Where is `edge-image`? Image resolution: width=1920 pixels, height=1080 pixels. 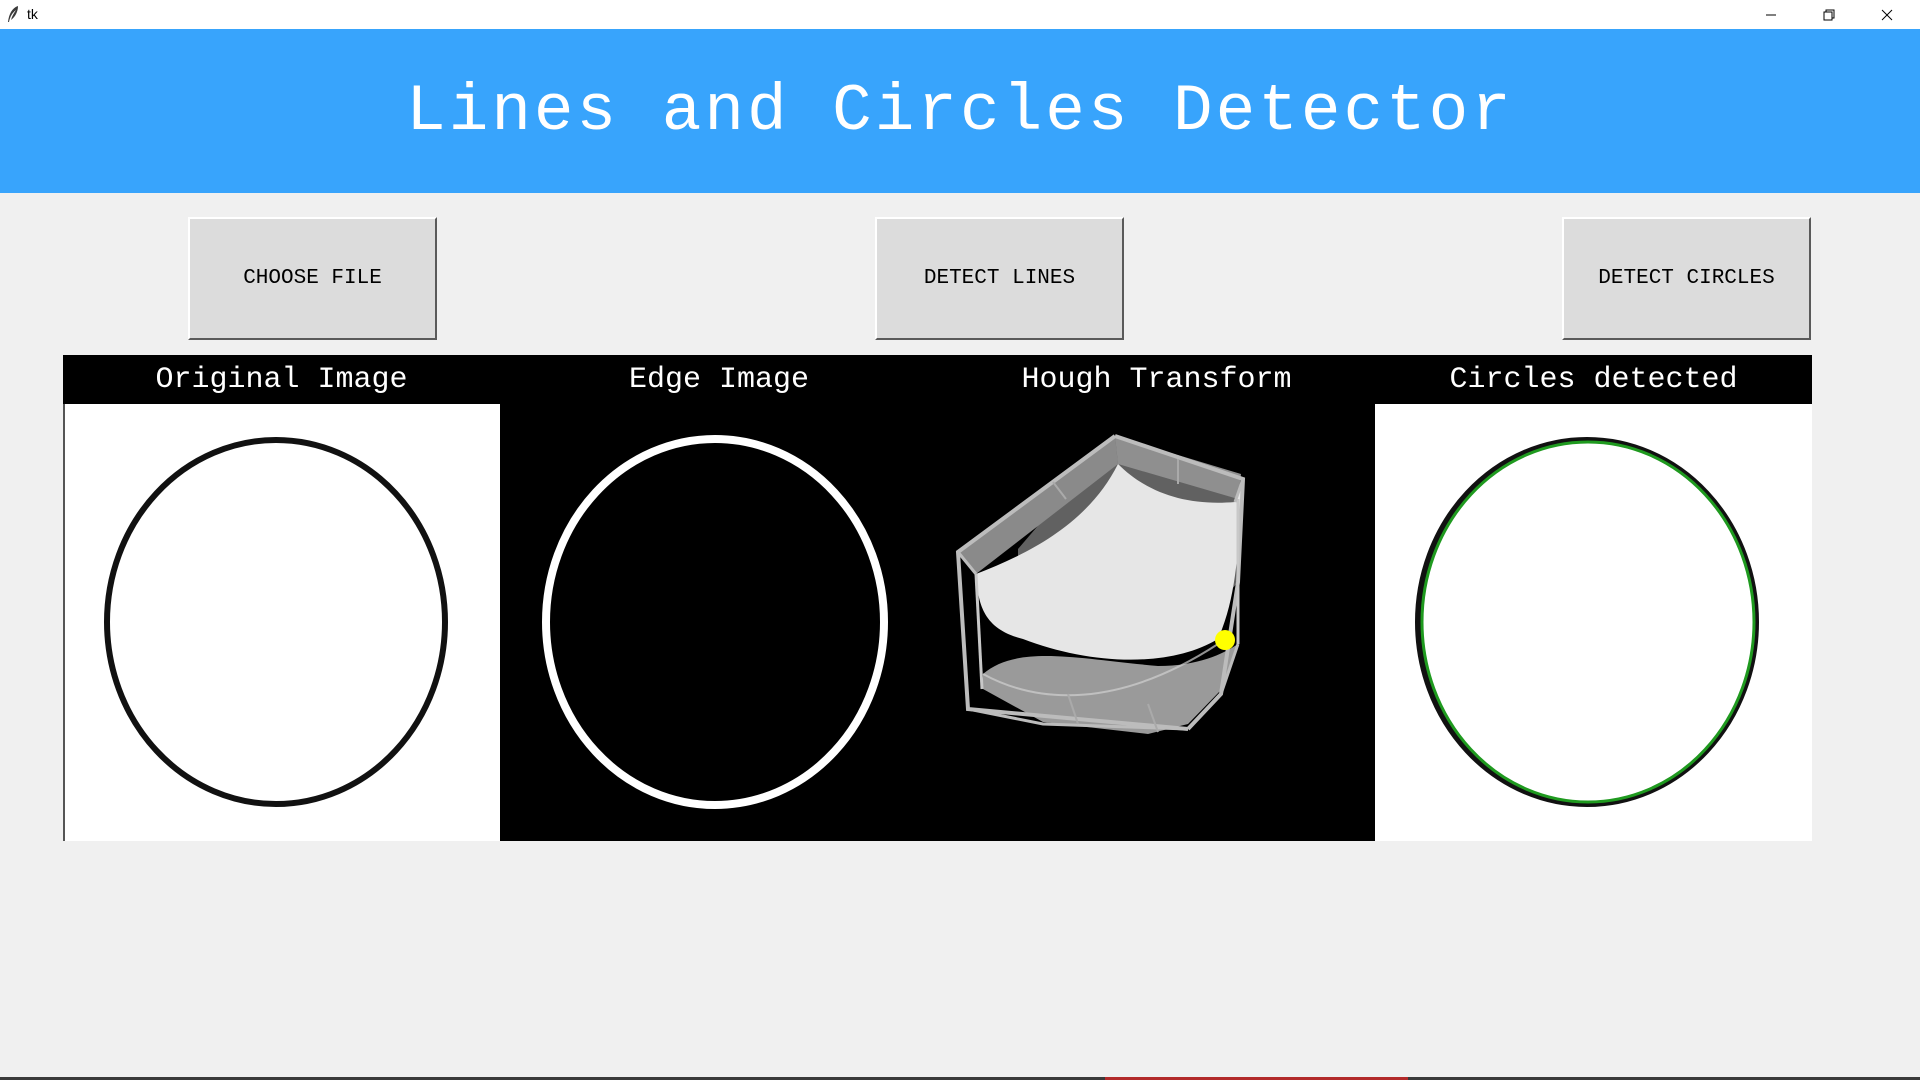
edge-image is located at coordinates (719, 622).